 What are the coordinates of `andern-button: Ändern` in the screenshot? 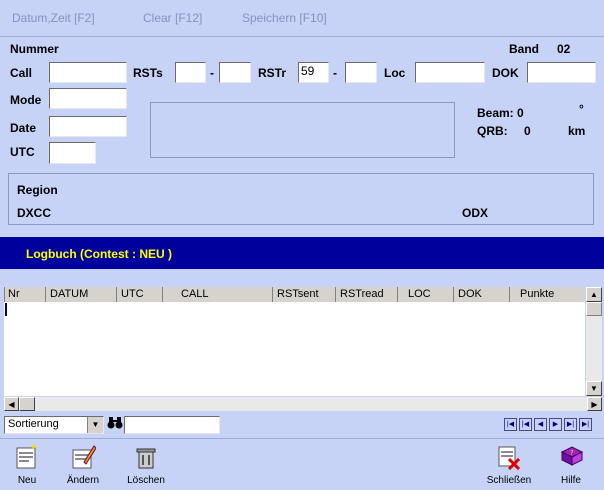 It's located at (83, 465).